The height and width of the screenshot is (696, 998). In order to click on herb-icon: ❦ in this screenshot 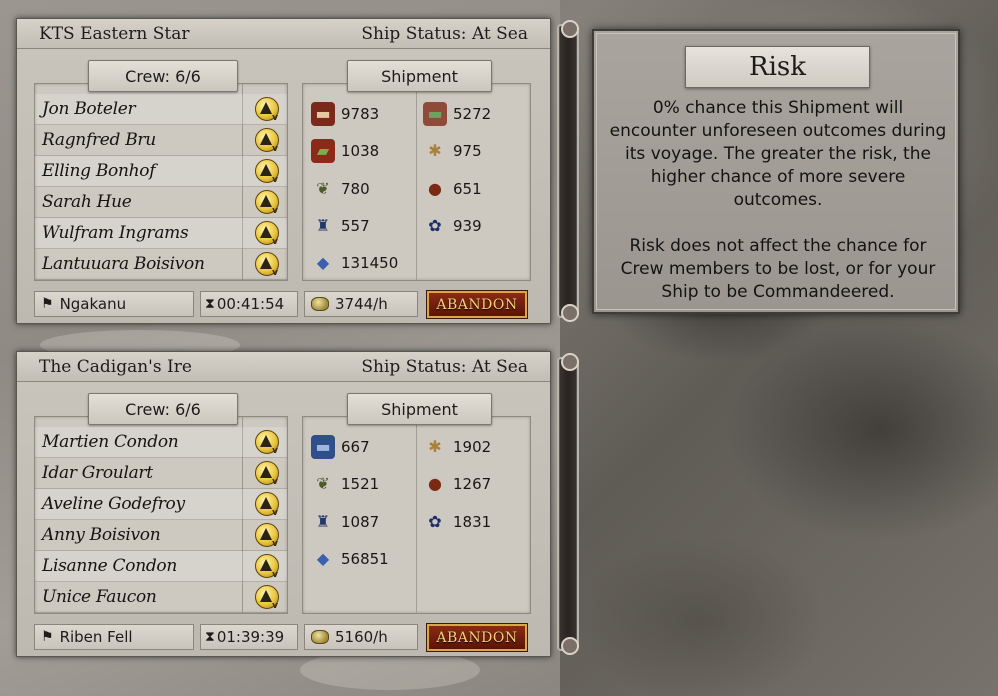, I will do `click(323, 483)`.